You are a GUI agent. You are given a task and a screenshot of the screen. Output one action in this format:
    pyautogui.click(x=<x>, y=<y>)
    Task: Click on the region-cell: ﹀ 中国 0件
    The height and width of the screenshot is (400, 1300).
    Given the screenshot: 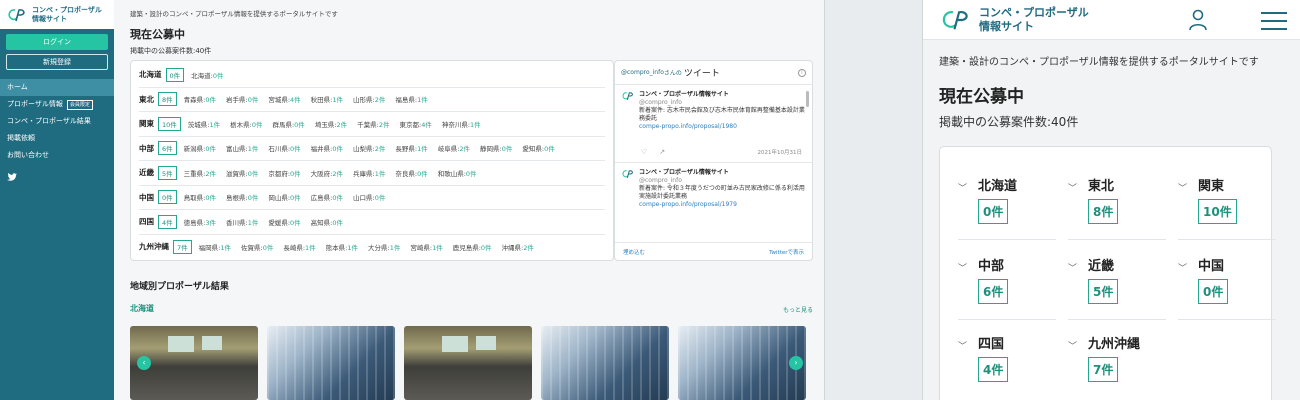 What is the action you would take?
    pyautogui.click(x=1227, y=292)
    